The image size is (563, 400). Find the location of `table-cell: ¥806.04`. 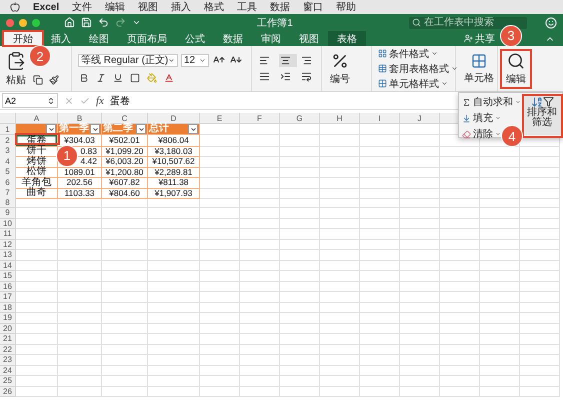

table-cell: ¥806.04 is located at coordinates (174, 140).